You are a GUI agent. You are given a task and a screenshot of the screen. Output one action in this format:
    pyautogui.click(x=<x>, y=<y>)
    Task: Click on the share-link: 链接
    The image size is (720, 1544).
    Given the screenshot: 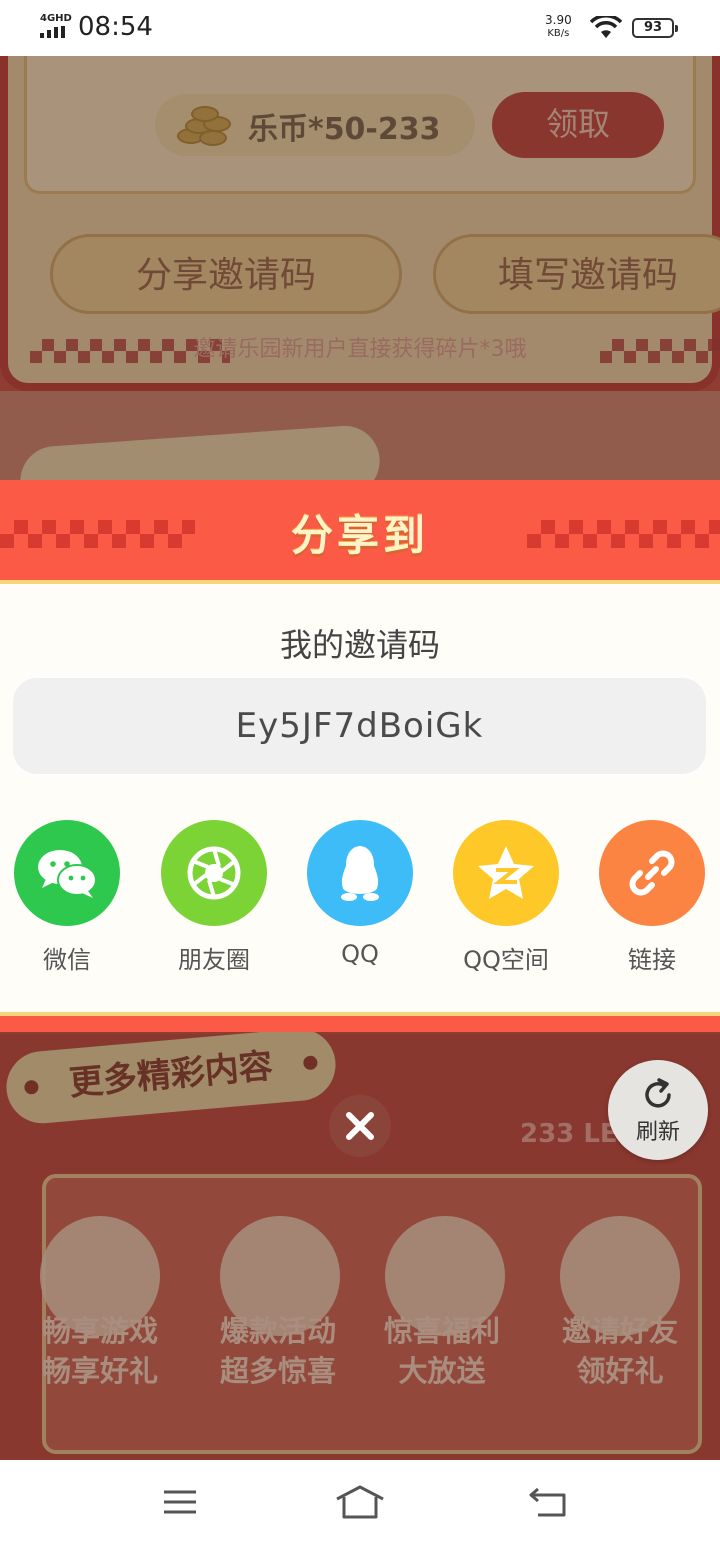 What is the action you would take?
    pyautogui.click(x=652, y=897)
    